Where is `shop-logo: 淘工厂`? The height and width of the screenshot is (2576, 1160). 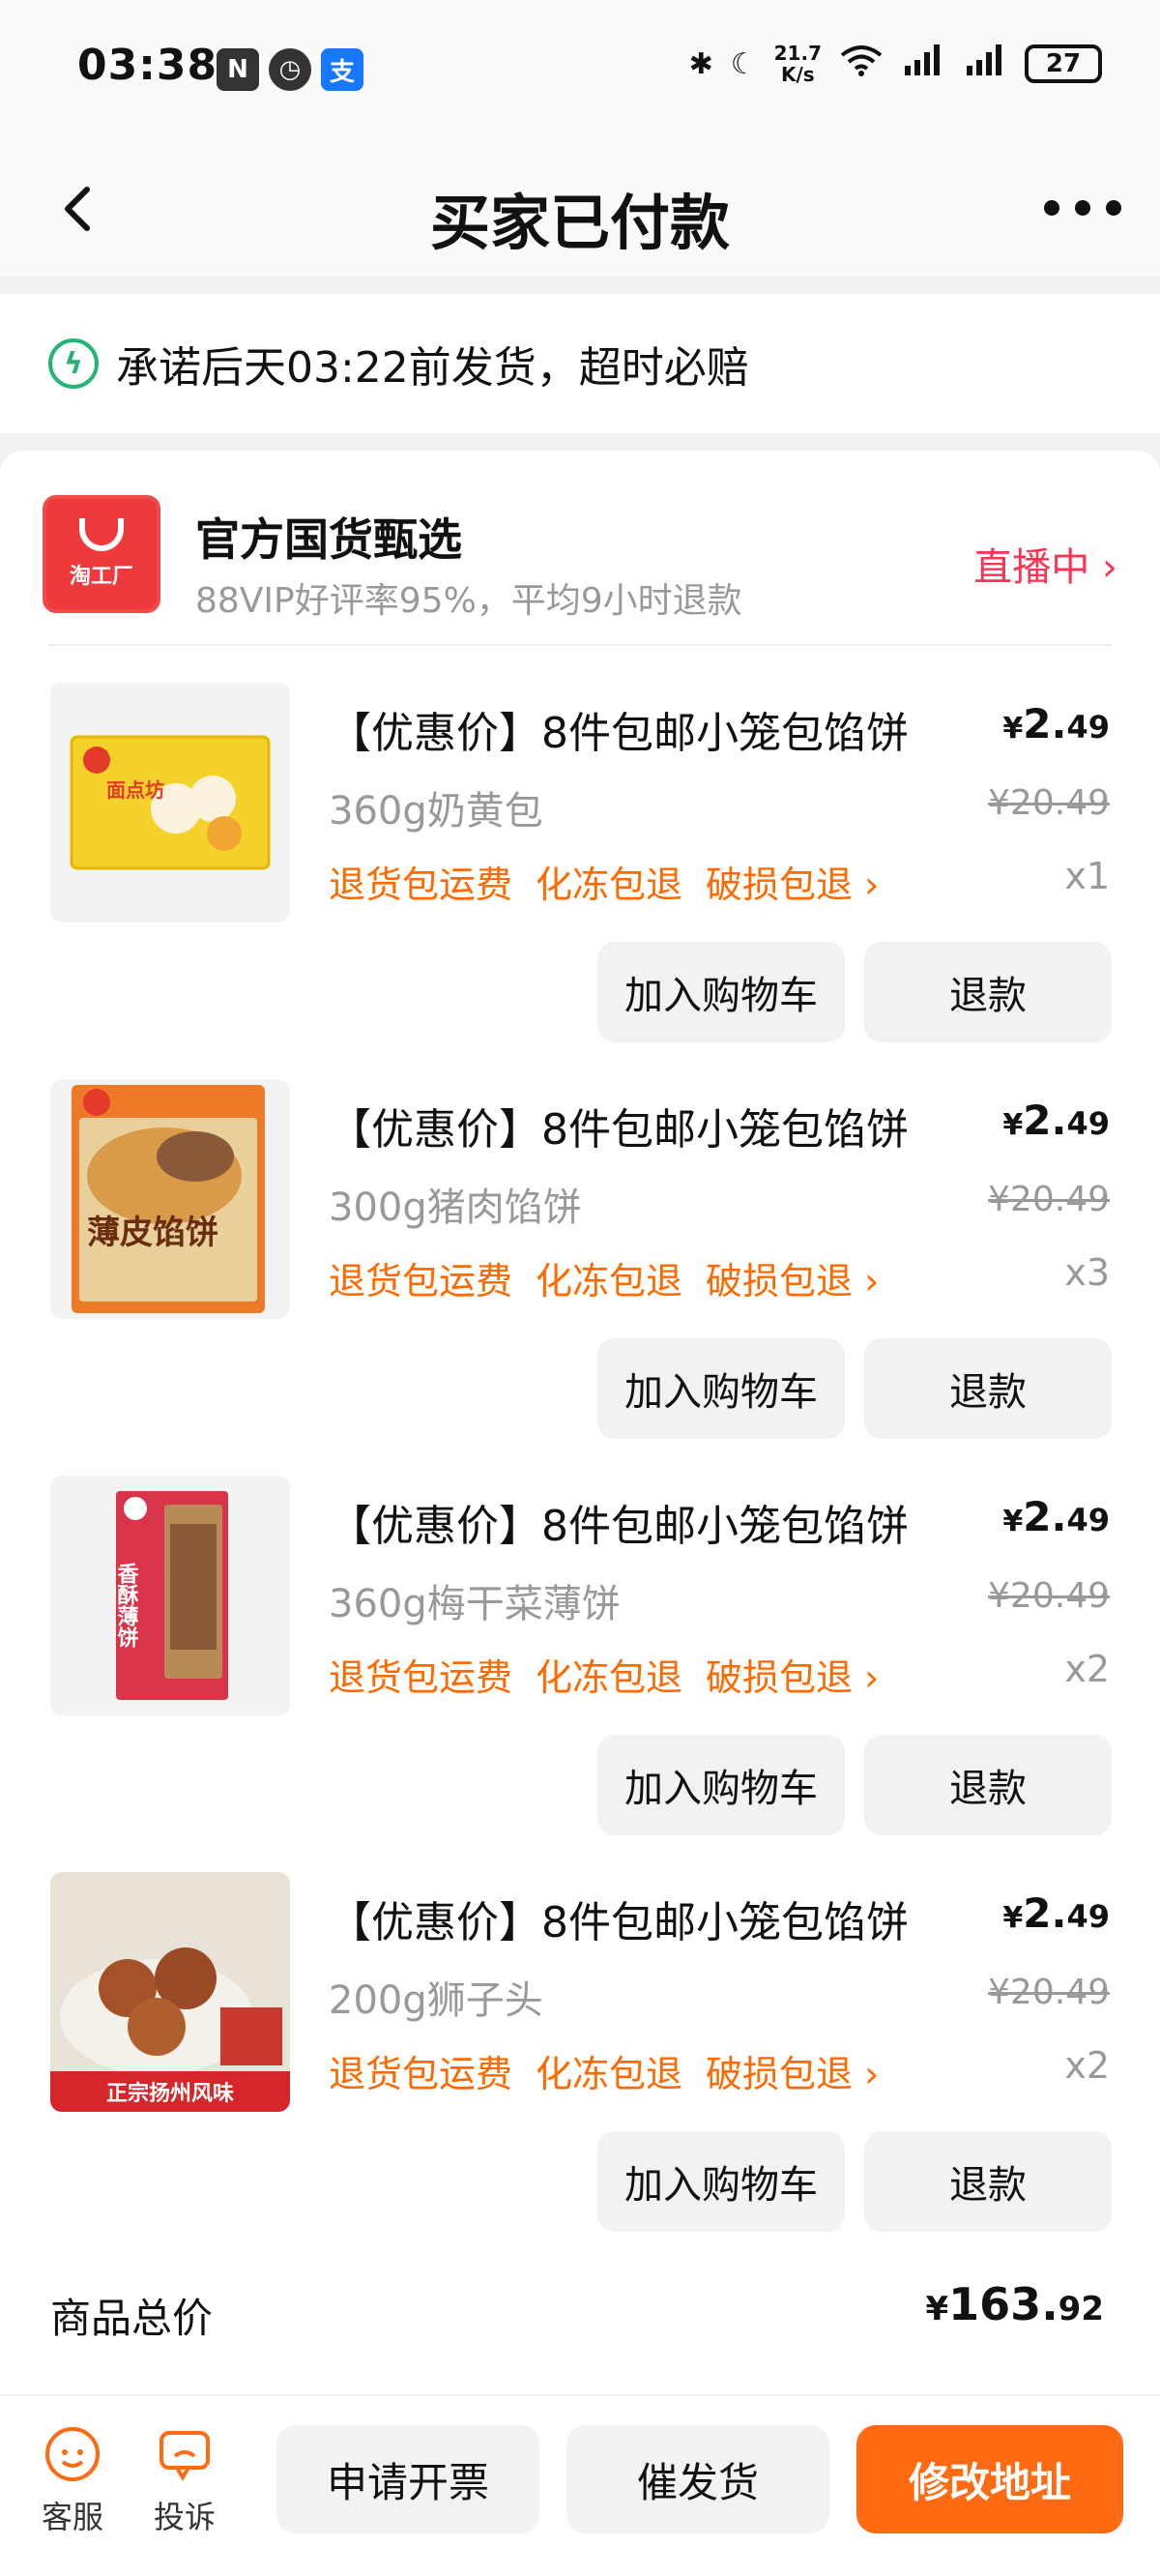 shop-logo: 淘工厂 is located at coordinates (101, 554).